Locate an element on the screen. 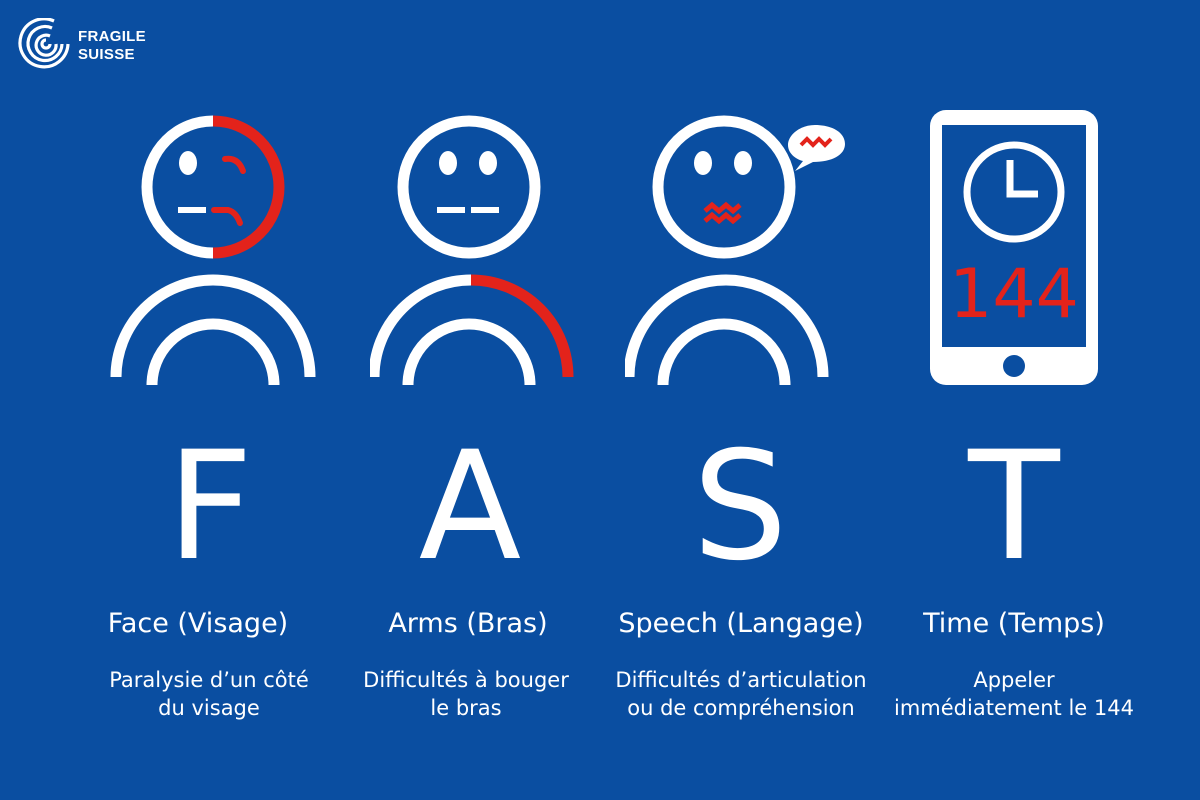  letter-a: A is located at coordinates (470, 507).